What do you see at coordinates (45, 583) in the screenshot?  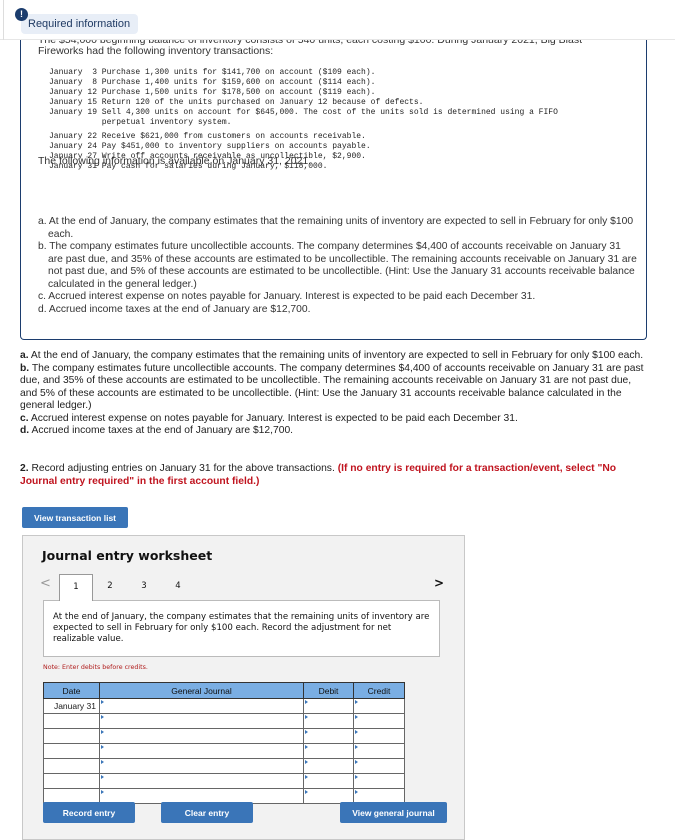 I see `chevron-left-icon: <` at bounding box center [45, 583].